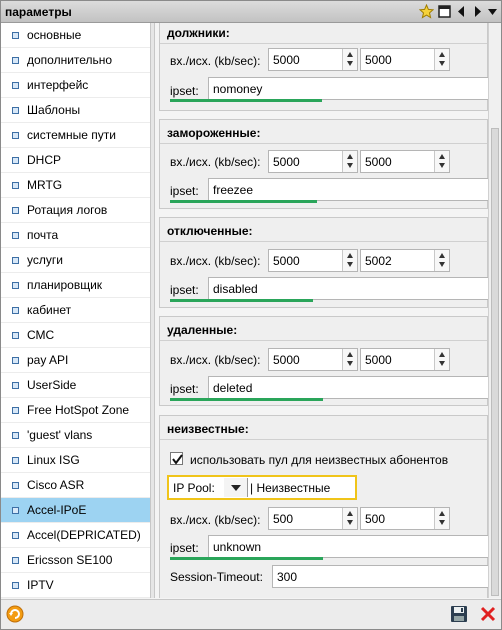 The width and height of the screenshot is (502, 630). Describe the element at coordinates (378, 261) in the screenshot. I see `out-speed-value: 5002` at that location.